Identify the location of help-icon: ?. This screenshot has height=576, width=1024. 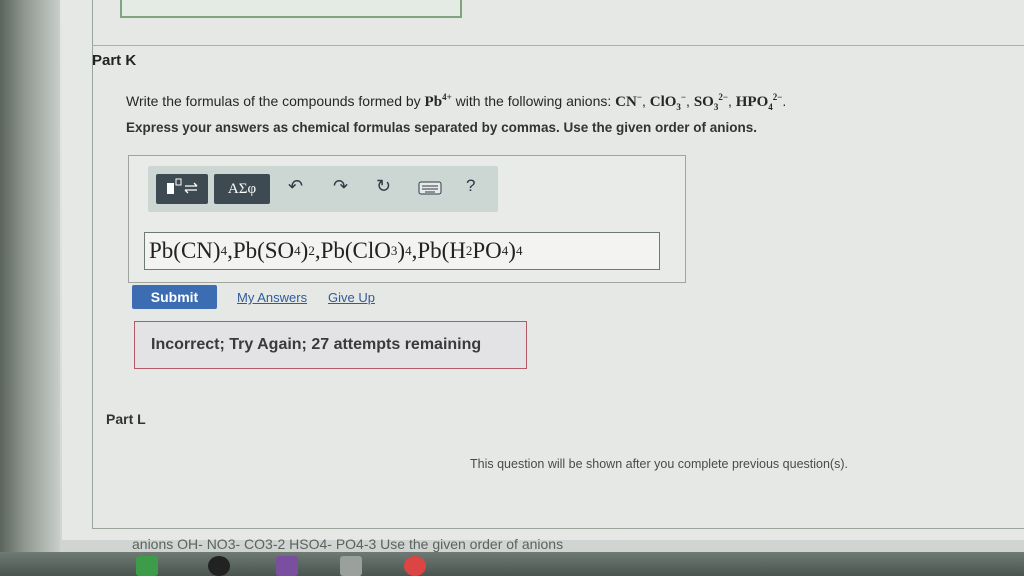
(470, 186).